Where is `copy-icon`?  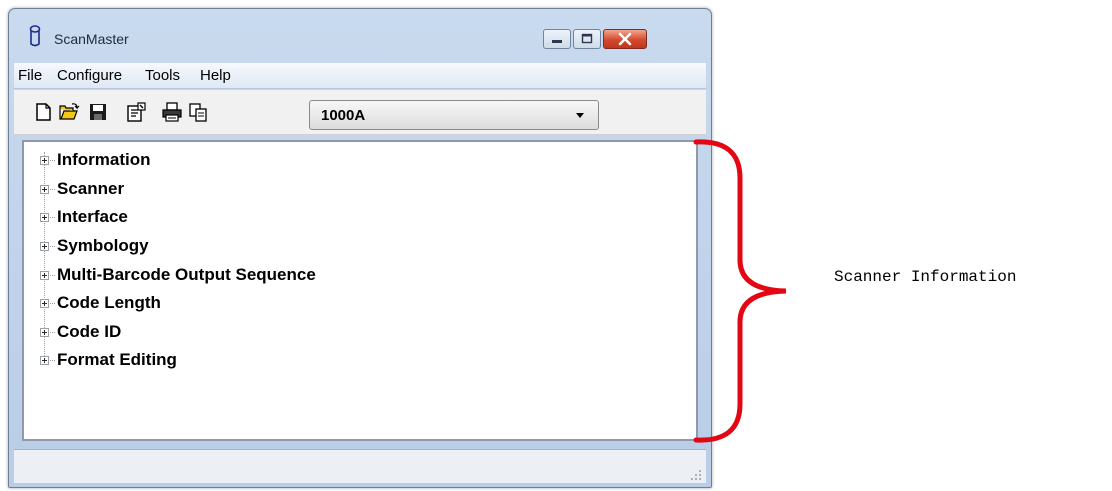
copy-icon is located at coordinates (199, 112).